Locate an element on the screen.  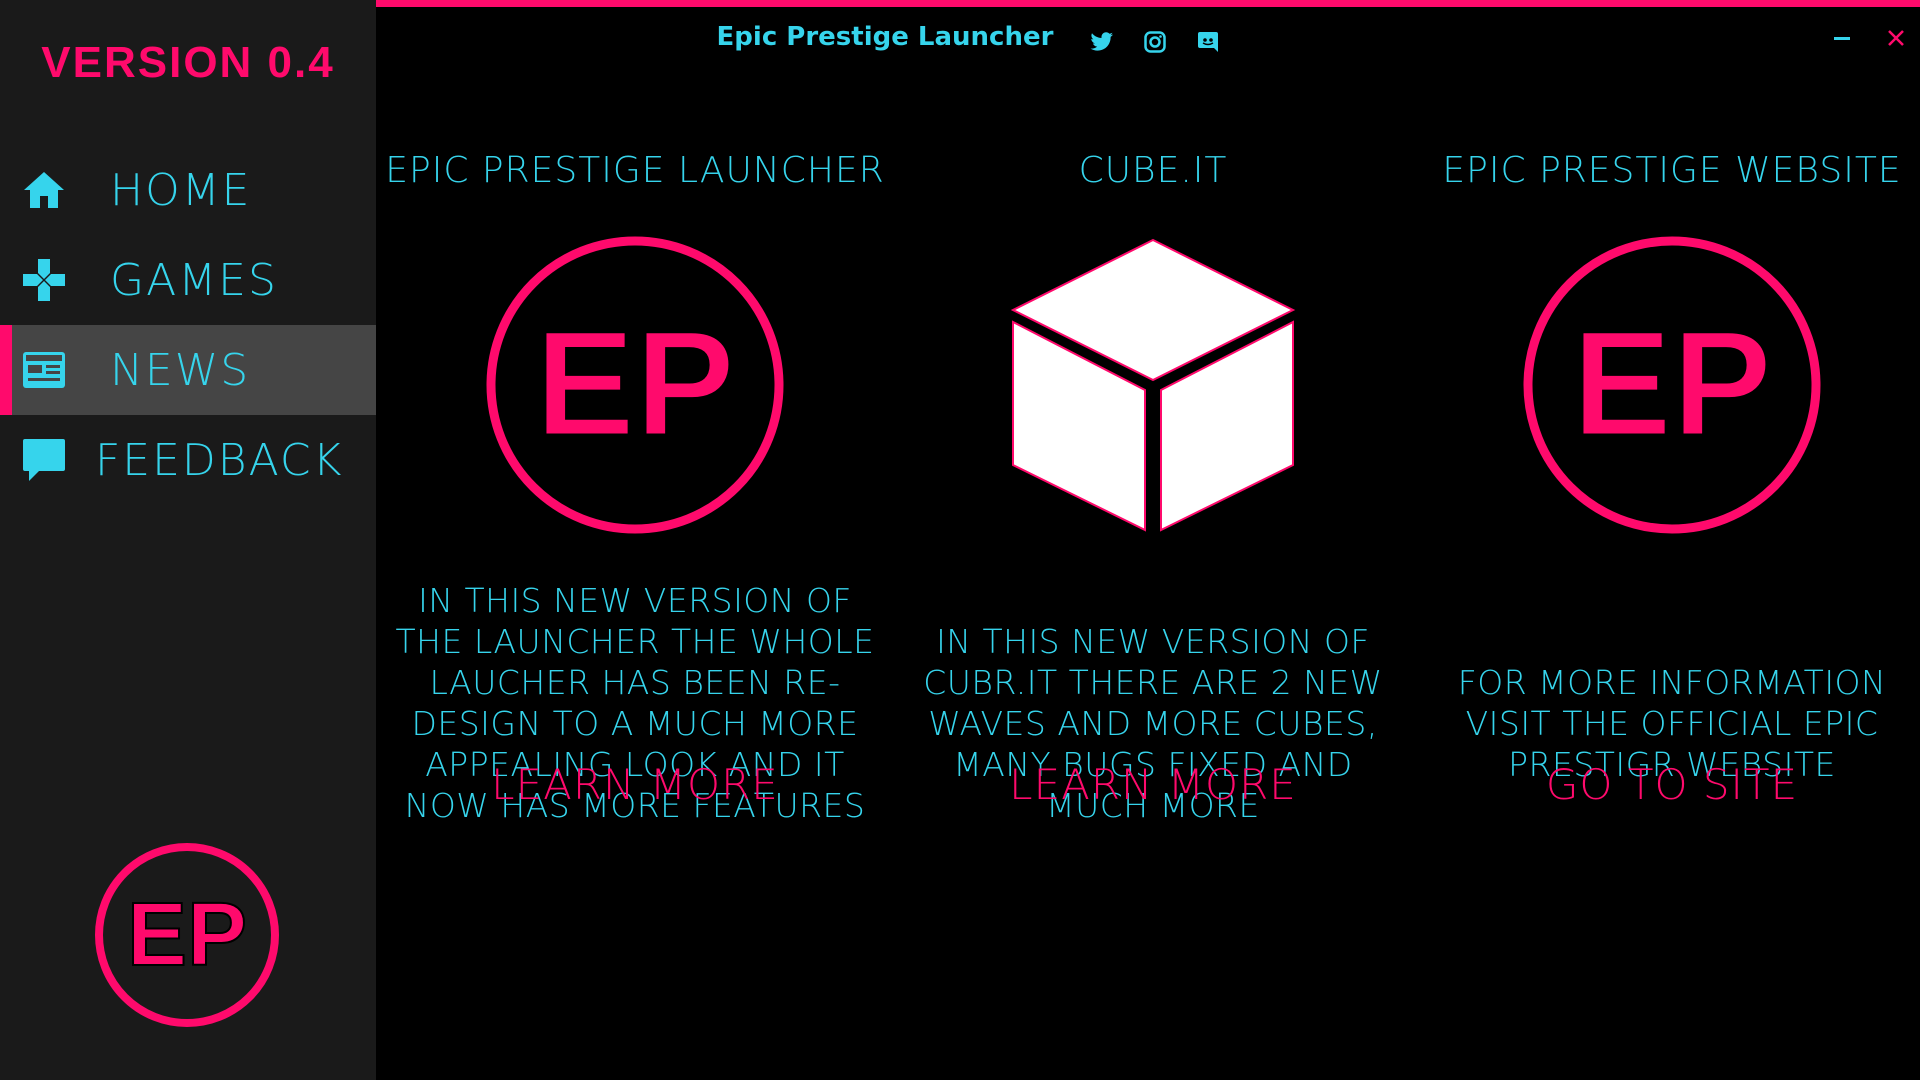
sidebar-nav: HOME GAMES NEWS FEEDBACK is located at coordinates (188, 325).